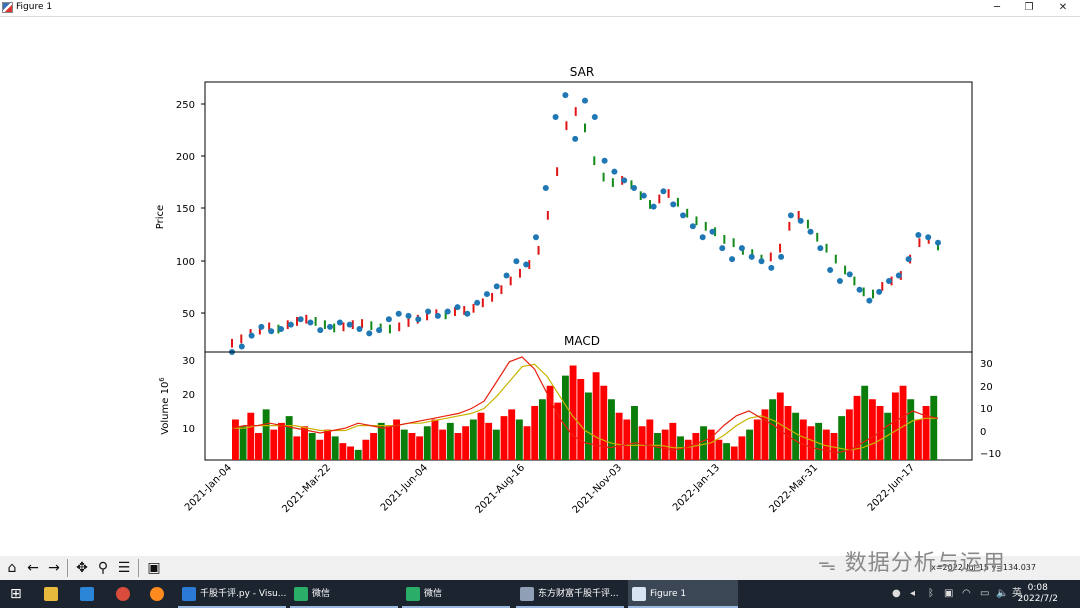  What do you see at coordinates (51, 594) in the screenshot?
I see `file-explorer-icon` at bounding box center [51, 594].